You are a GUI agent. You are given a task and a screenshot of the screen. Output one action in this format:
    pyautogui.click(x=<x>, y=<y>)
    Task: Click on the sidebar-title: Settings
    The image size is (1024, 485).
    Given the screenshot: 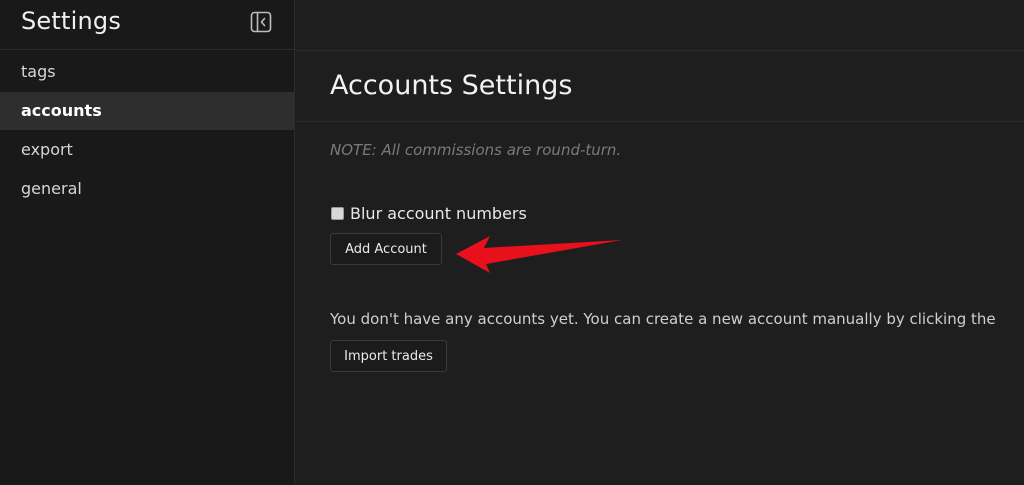 What is the action you would take?
    pyautogui.click(x=71, y=21)
    